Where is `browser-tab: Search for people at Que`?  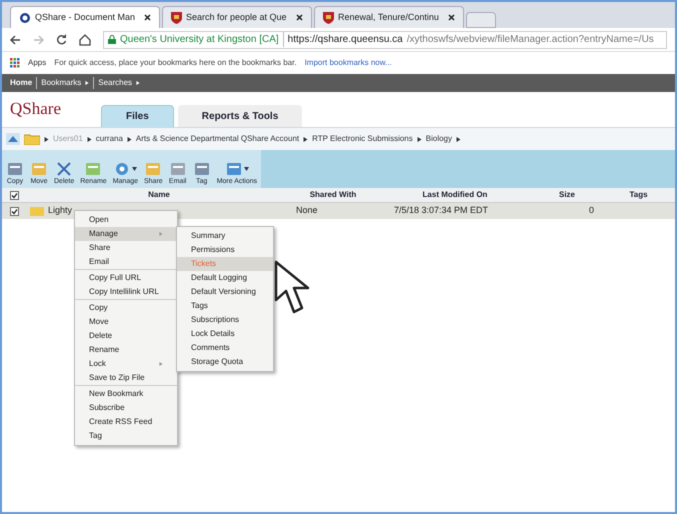
browser-tab: Search for people at Que is located at coordinates (237, 17).